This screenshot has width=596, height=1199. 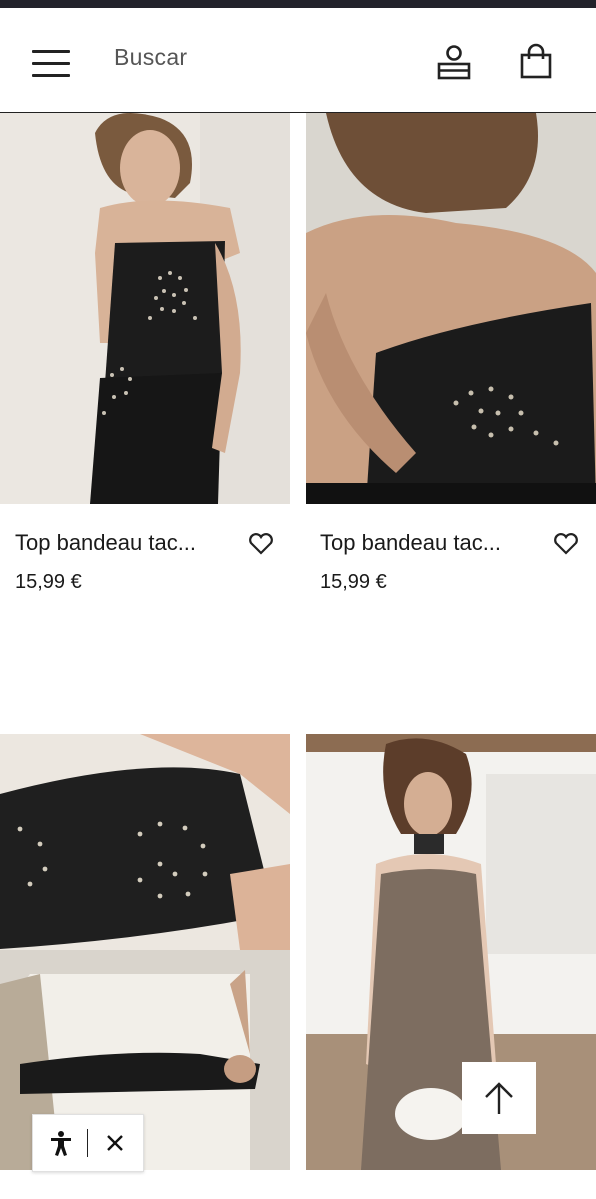 I want to click on site-header: Buscar, so click(x=298, y=60).